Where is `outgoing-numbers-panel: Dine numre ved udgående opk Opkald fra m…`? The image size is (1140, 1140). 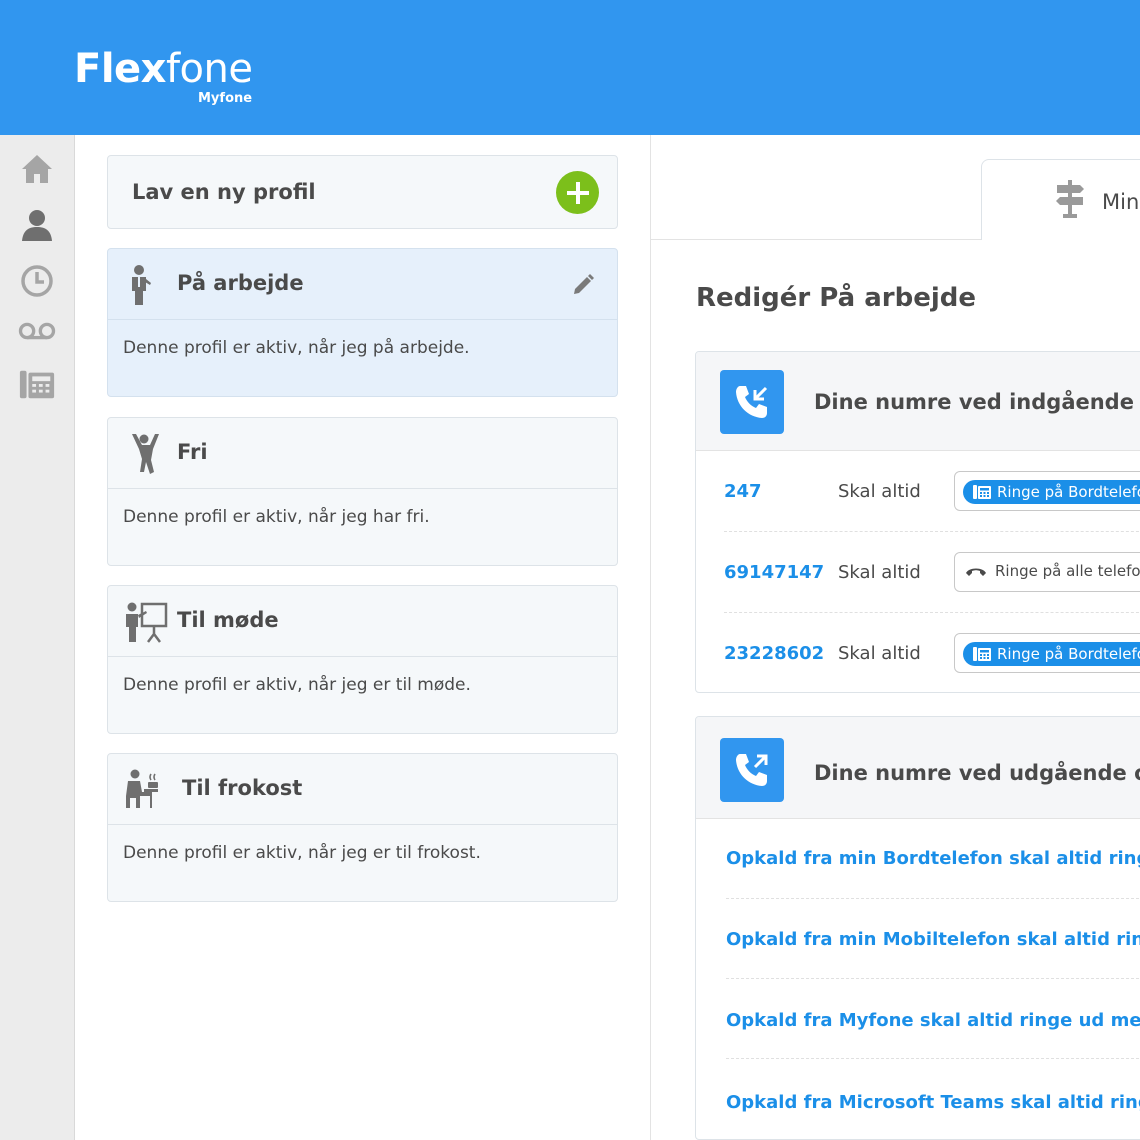 outgoing-numbers-panel: Dine numre ved udgående opk Opkald fra m… is located at coordinates (917, 928).